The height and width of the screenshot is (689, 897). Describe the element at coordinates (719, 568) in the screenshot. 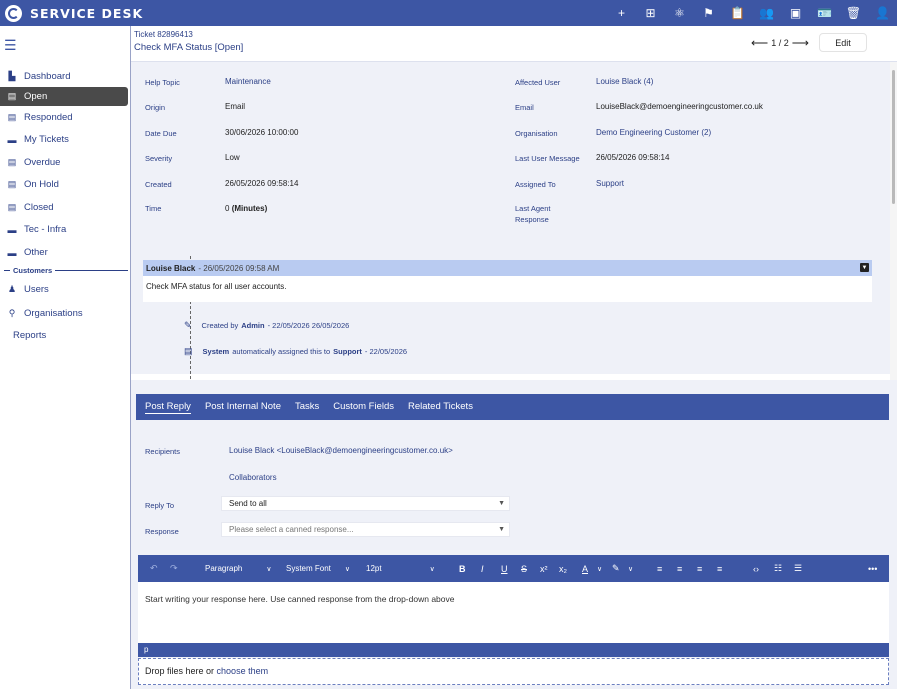

I see `justify-icon: ≡` at that location.